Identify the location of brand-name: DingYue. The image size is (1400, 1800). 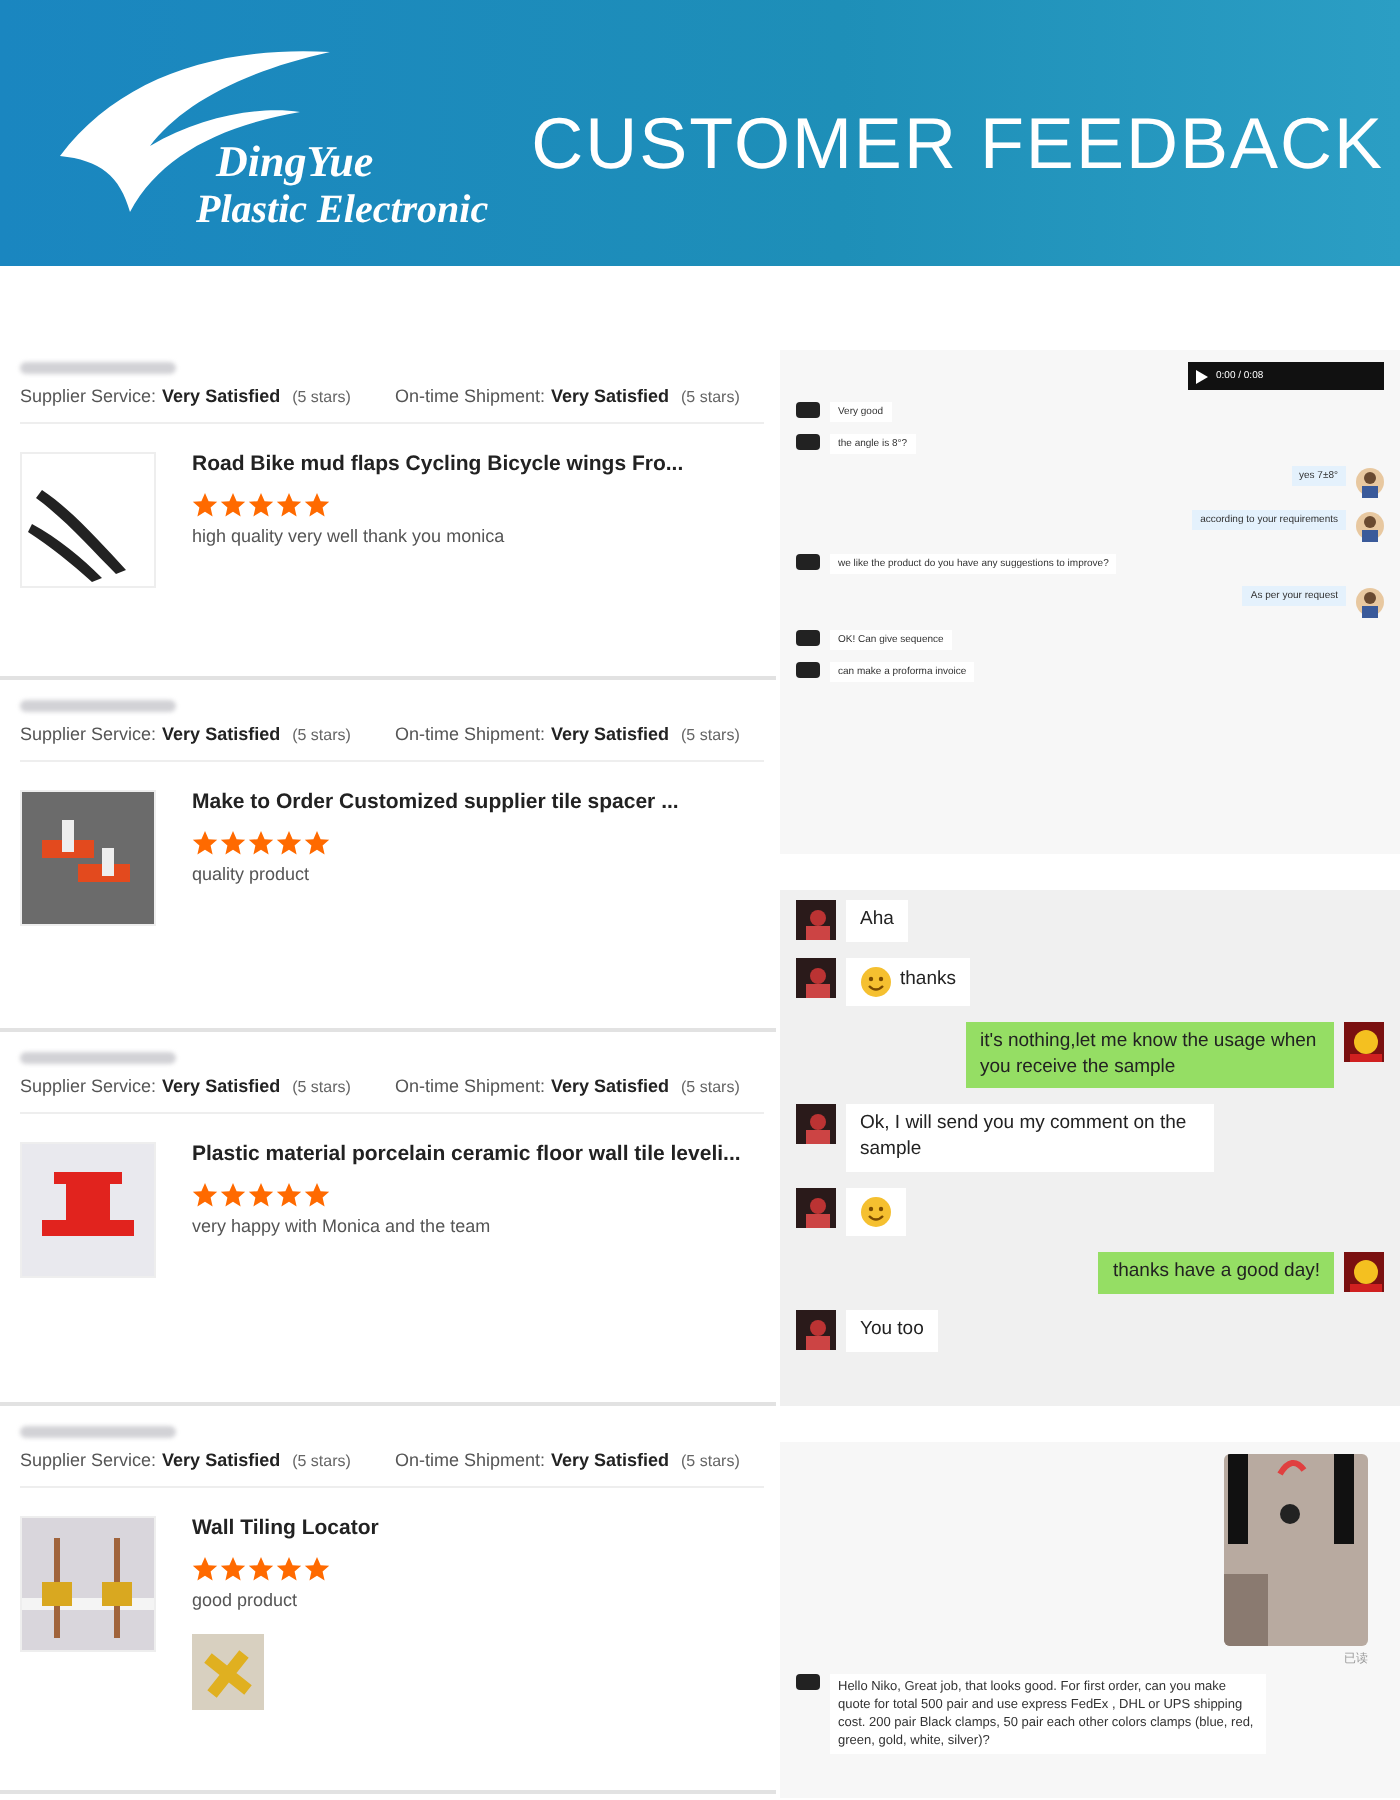
(294, 161).